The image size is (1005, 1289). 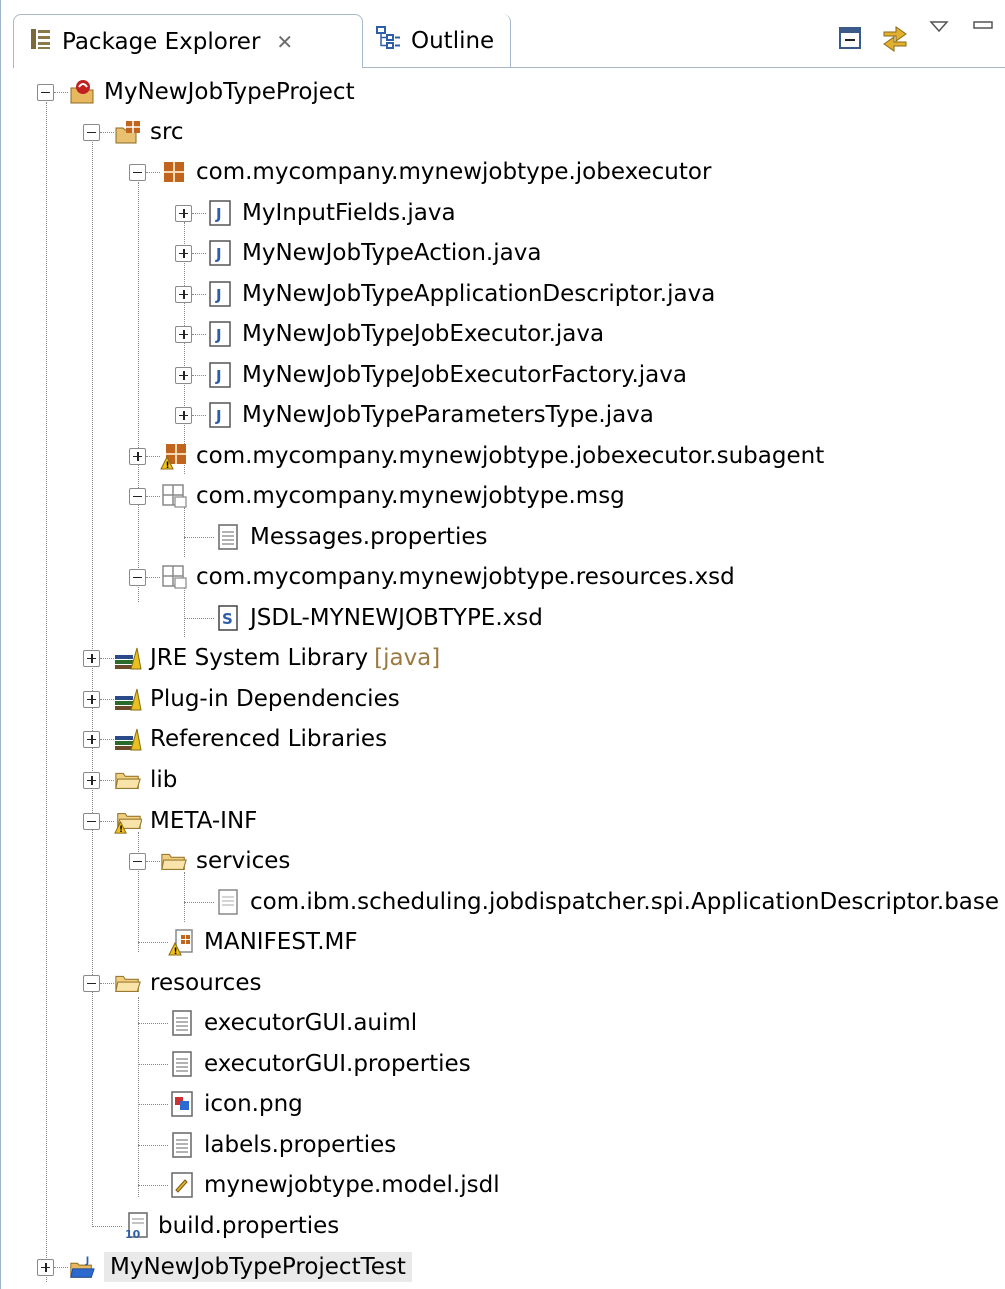 What do you see at coordinates (363, 618) in the screenshot?
I see `tree-item-xsd-file: S JSDL-MYNEWJOBTYPE.xsd` at bounding box center [363, 618].